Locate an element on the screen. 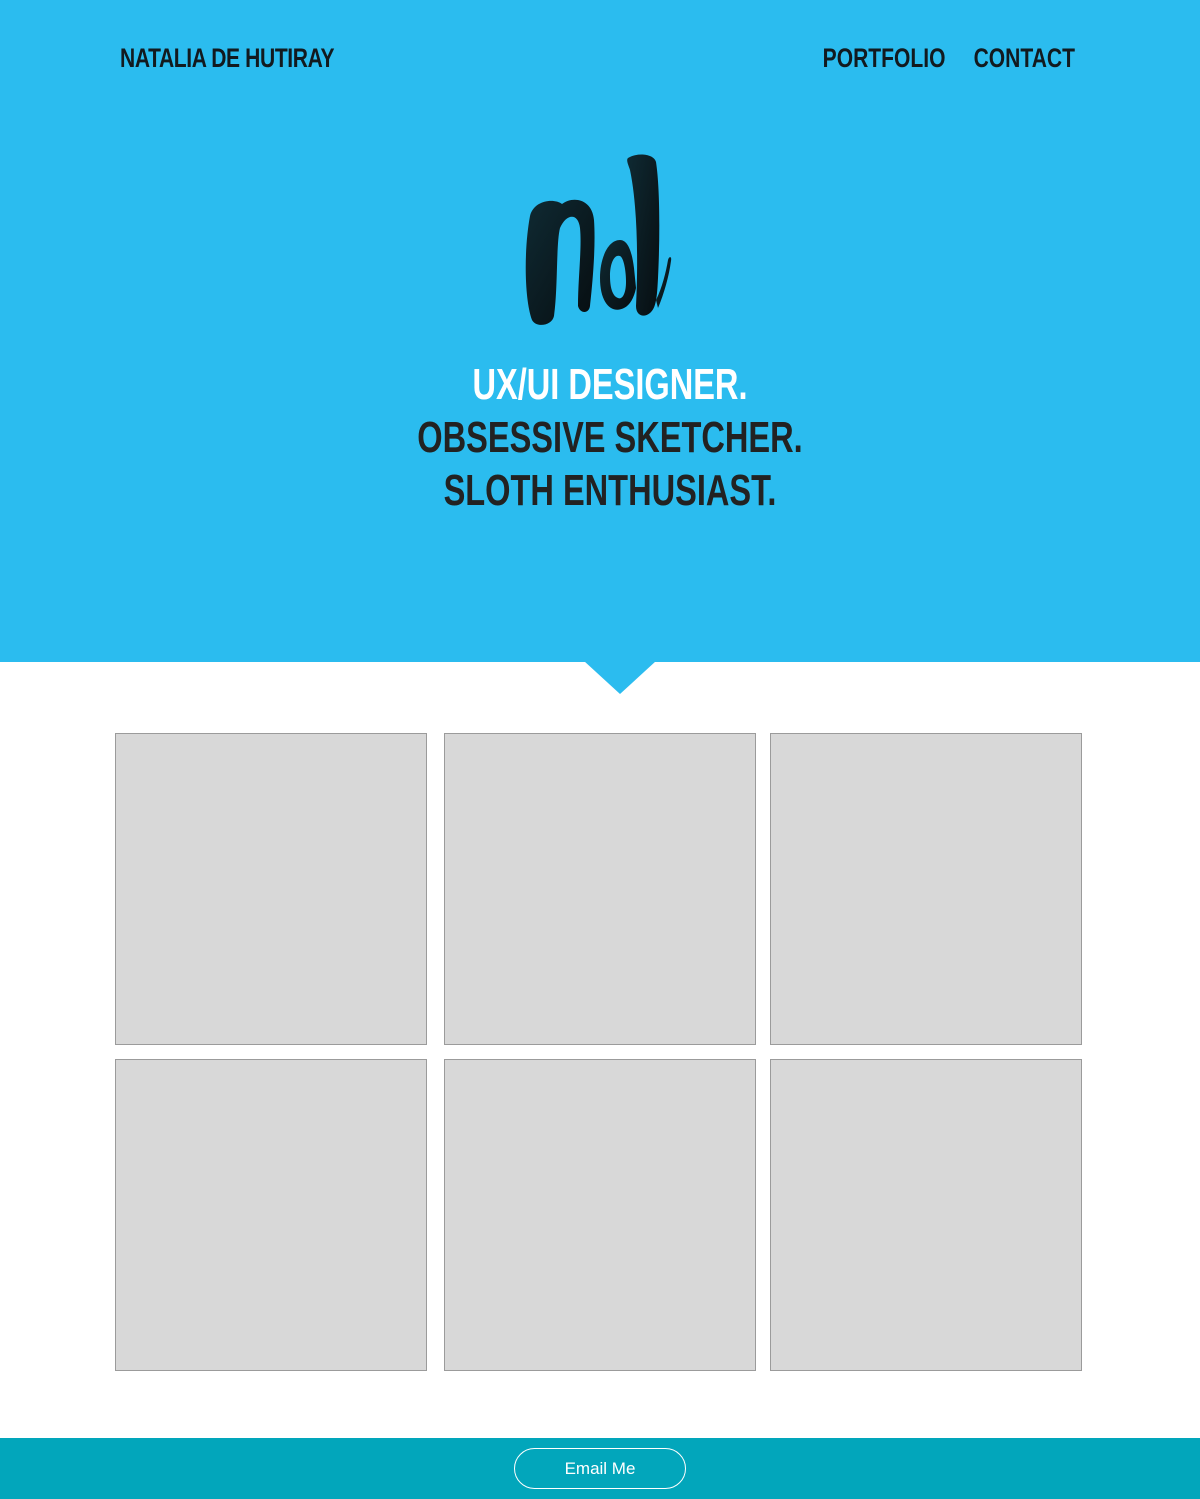 The image size is (1200, 1499). tagline-designer: UX/UI DESIGNER. is located at coordinates (610, 384).